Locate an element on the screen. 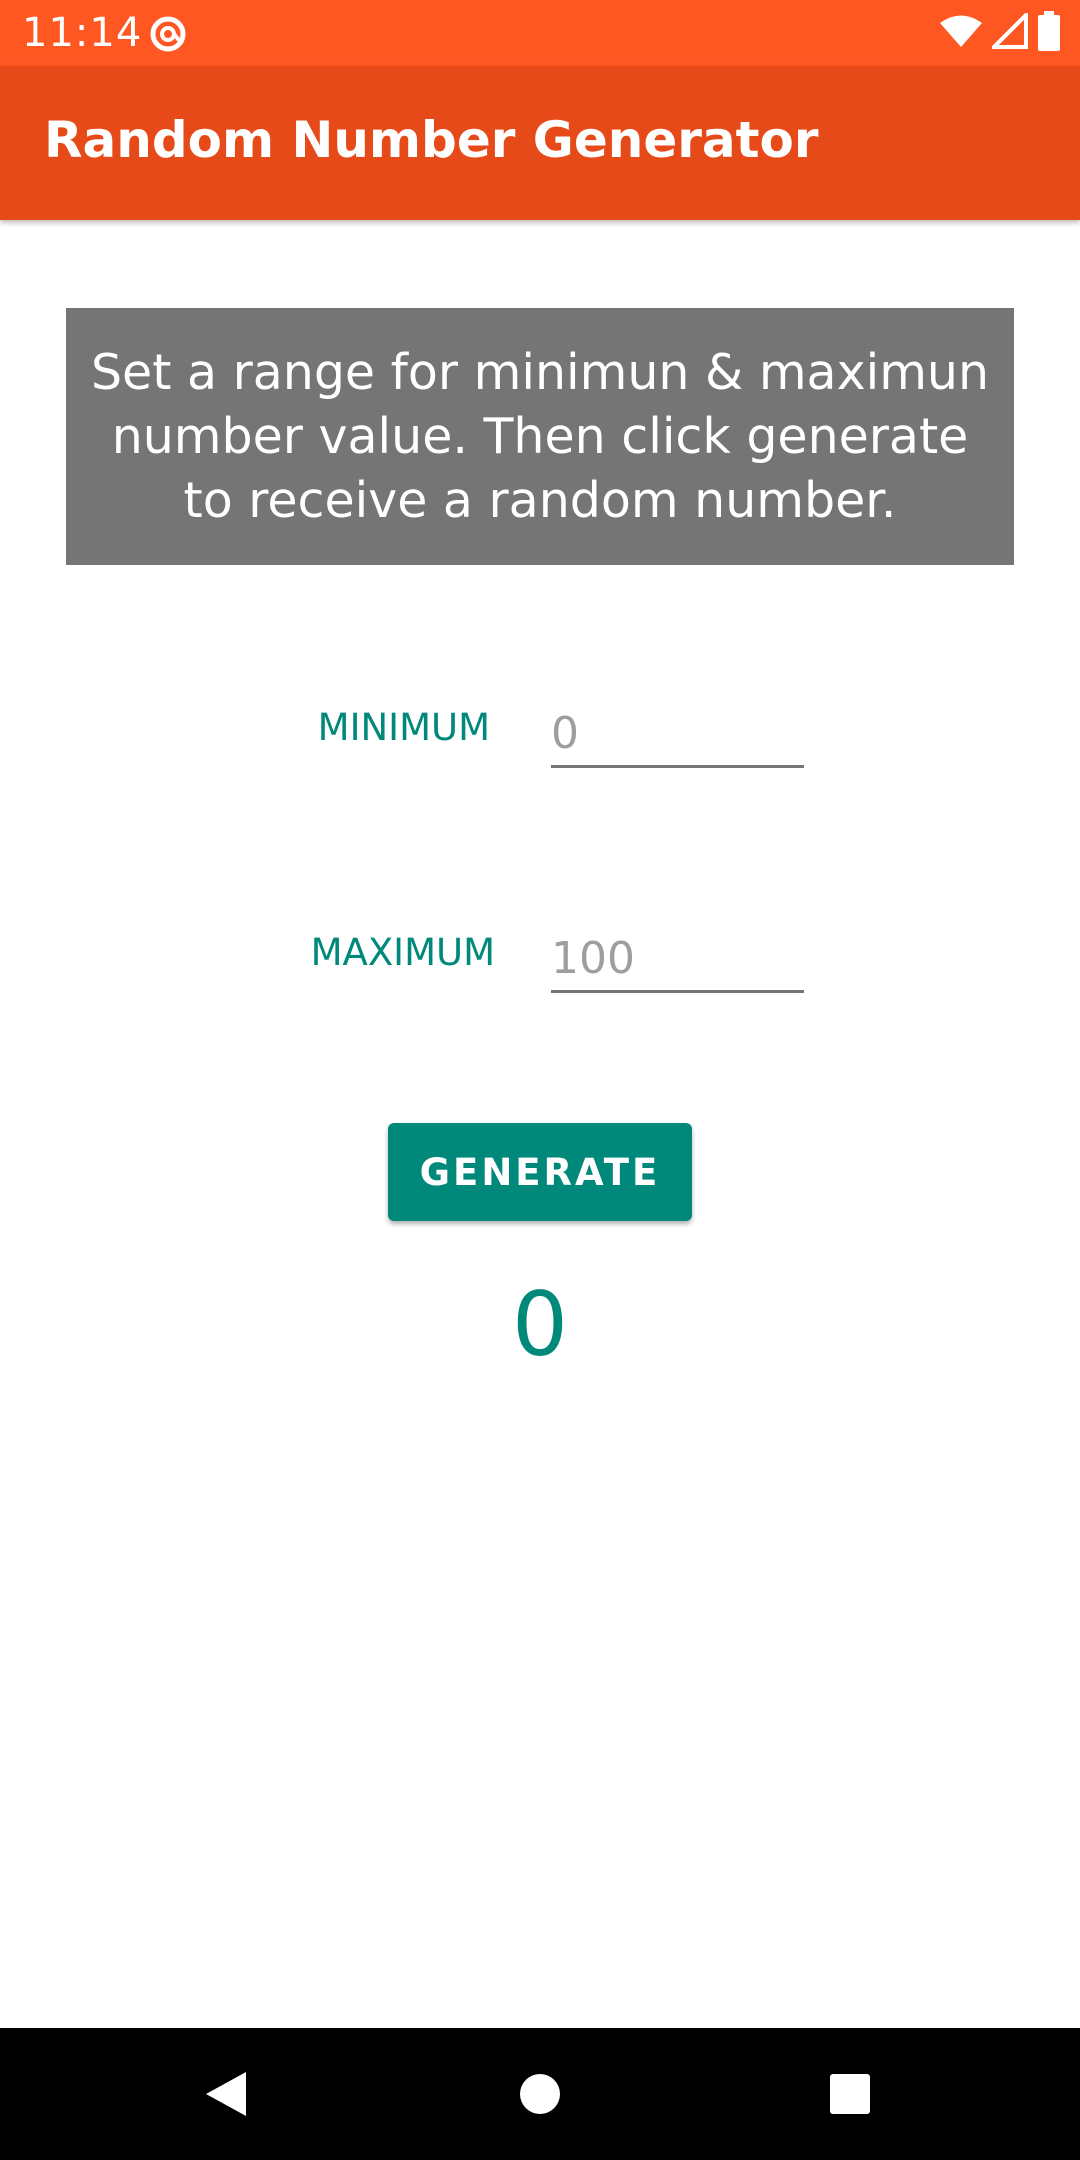 This screenshot has height=2160, width=1080. app-bar: Random Number Generator is located at coordinates (540, 143).